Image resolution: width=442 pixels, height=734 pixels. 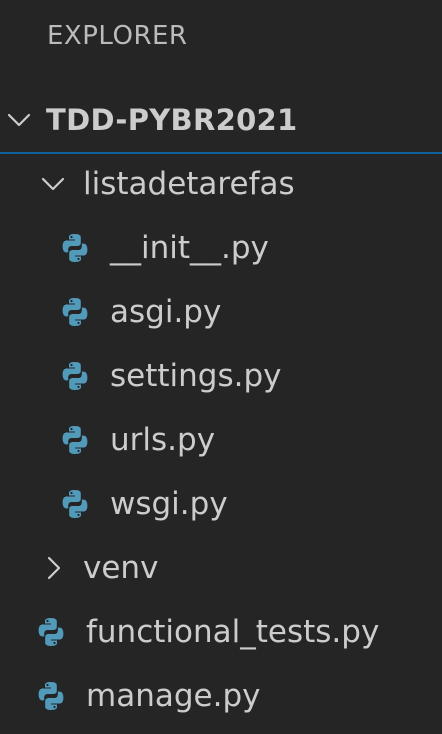 I want to click on tree-file-init: __init__.py, so click(x=221, y=248).